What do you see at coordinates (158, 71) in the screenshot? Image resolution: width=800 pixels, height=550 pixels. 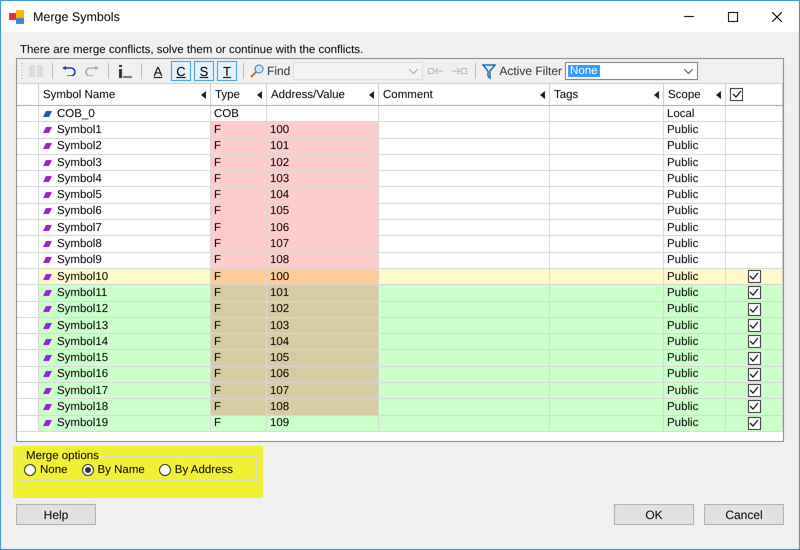 I see `filter-toggle-button: A` at bounding box center [158, 71].